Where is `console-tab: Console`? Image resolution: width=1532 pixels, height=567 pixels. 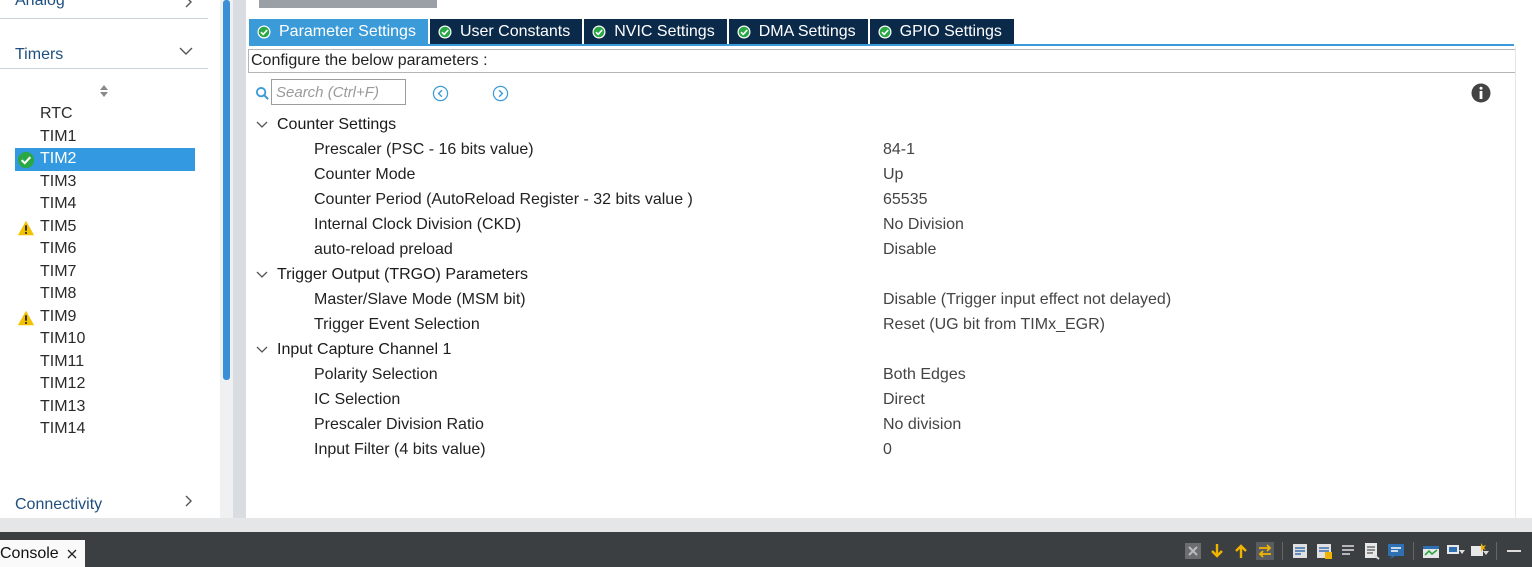 console-tab: Console is located at coordinates (42, 553).